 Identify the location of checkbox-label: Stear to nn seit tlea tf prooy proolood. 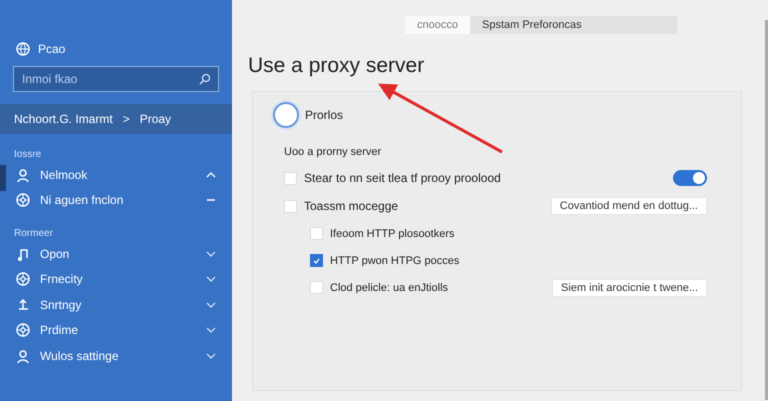
(403, 178).